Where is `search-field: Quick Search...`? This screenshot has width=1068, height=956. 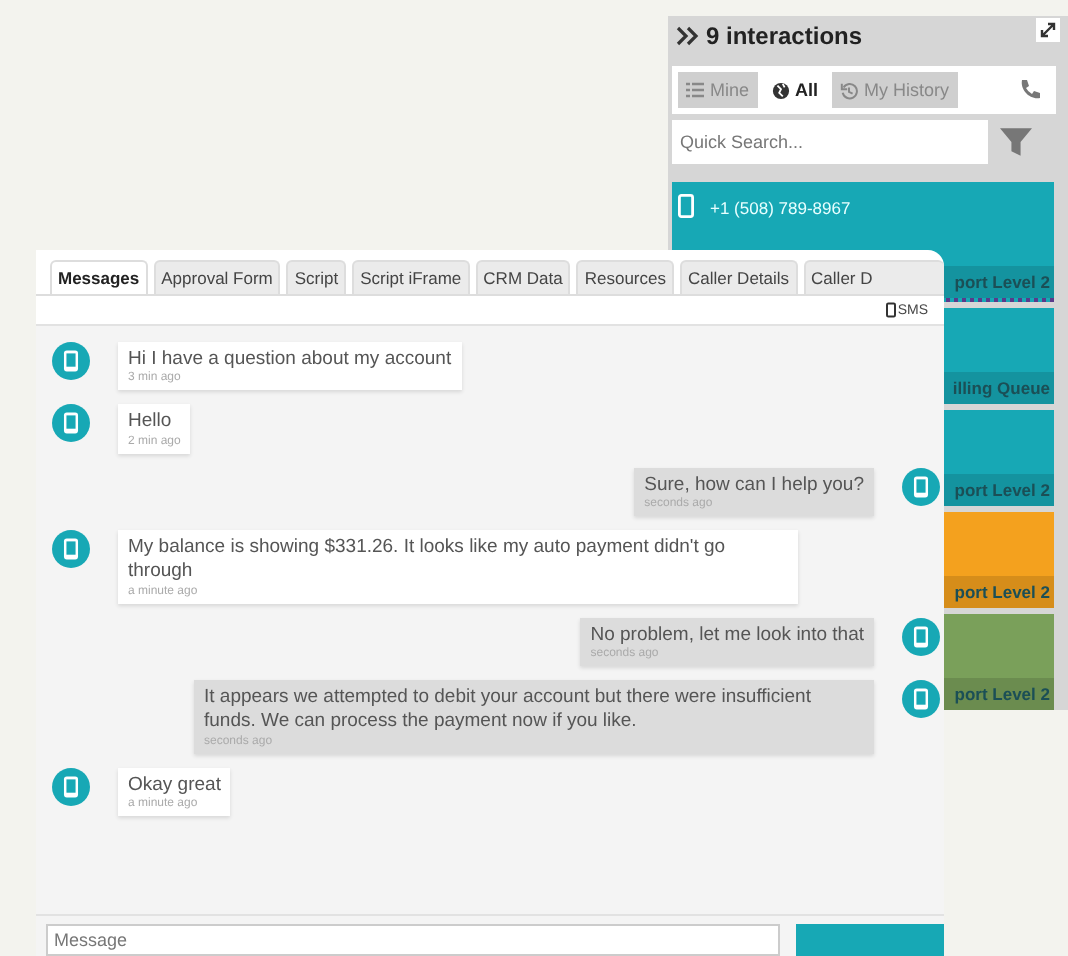 search-field: Quick Search... is located at coordinates (830, 142).